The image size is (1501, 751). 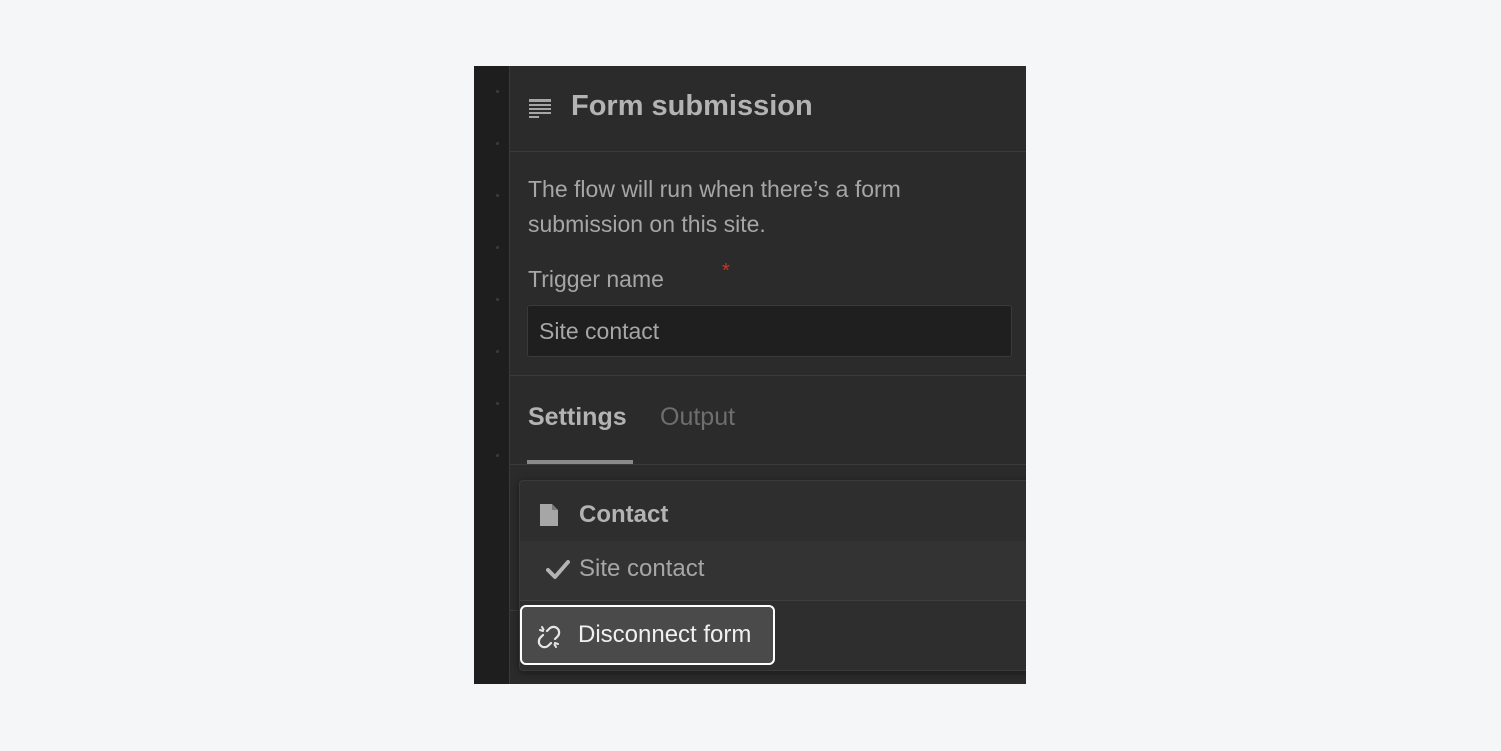 What do you see at coordinates (692, 106) in the screenshot?
I see `panel-title: Form submission` at bounding box center [692, 106].